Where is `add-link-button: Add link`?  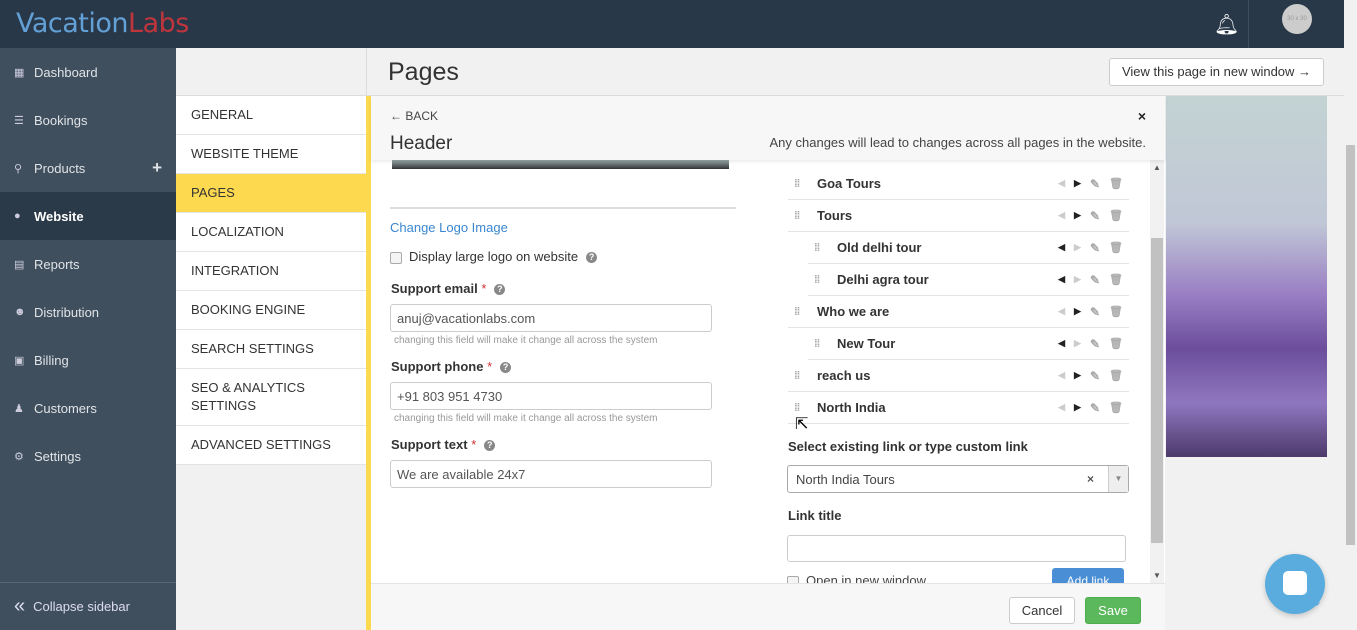 add-link-button: Add link is located at coordinates (1088, 575).